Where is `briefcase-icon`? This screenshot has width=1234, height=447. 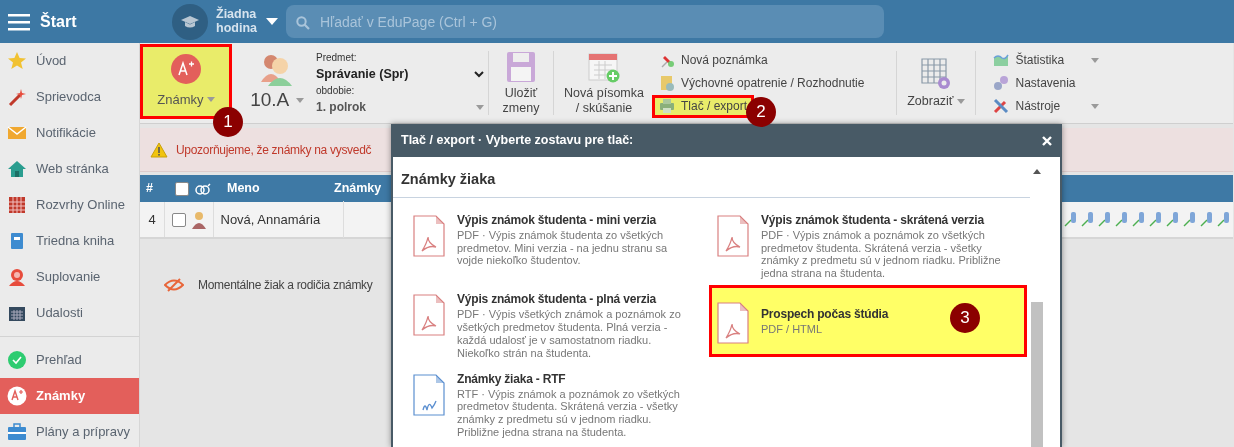
briefcase-icon is located at coordinates (17, 432).